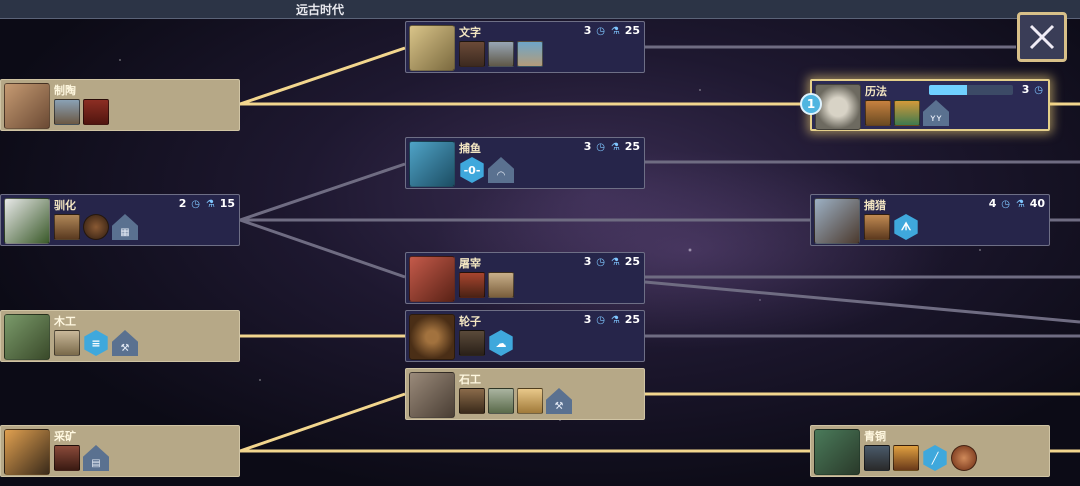  I want to click on era-header-bar: 远古时代, so click(540, 9).